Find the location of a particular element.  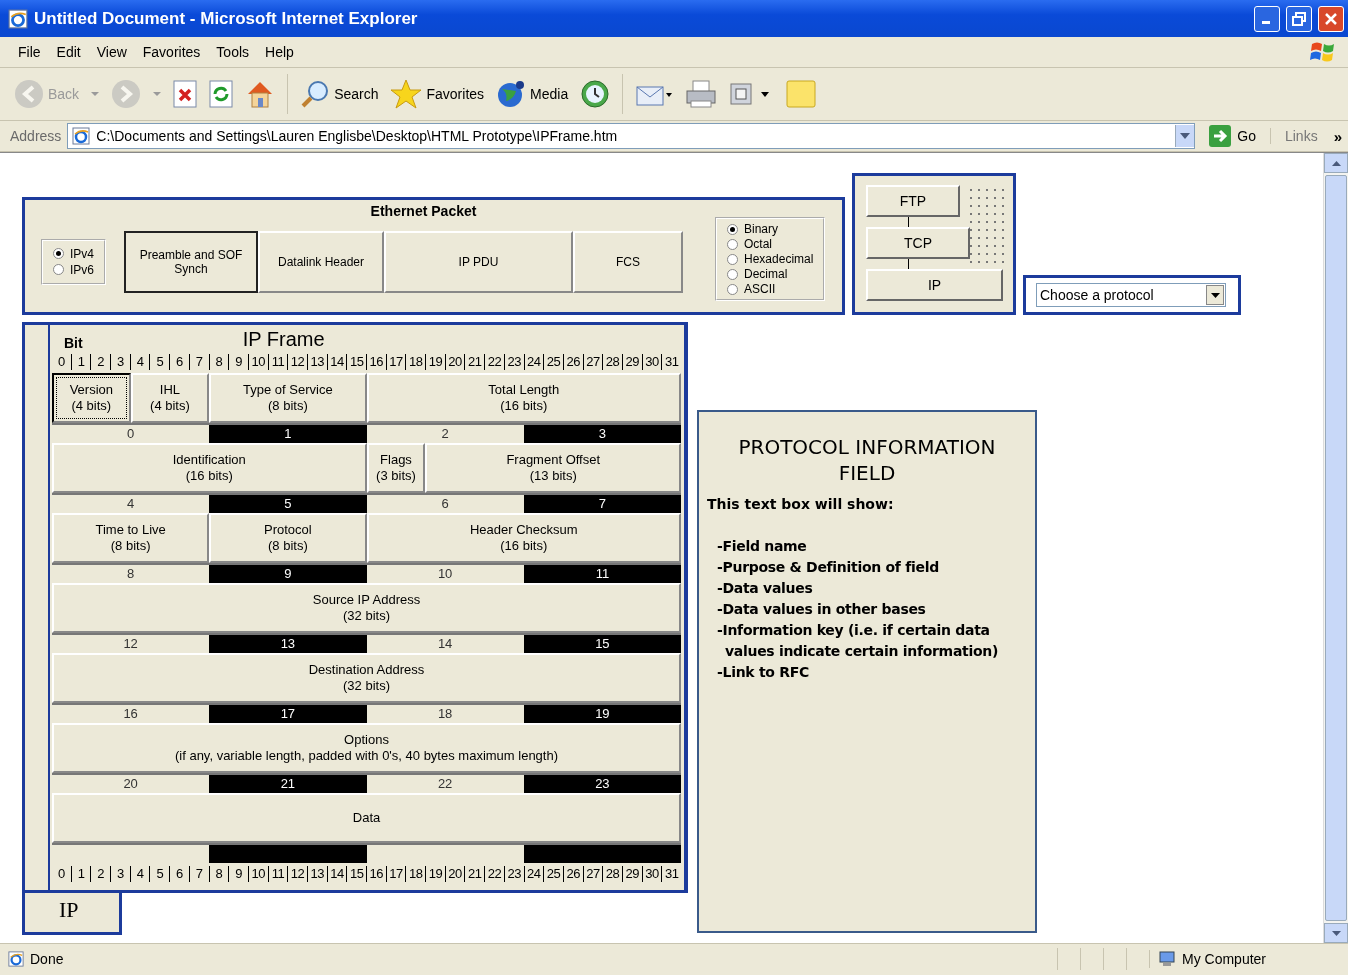

byte-index-cell: 1 is located at coordinates (288, 433).